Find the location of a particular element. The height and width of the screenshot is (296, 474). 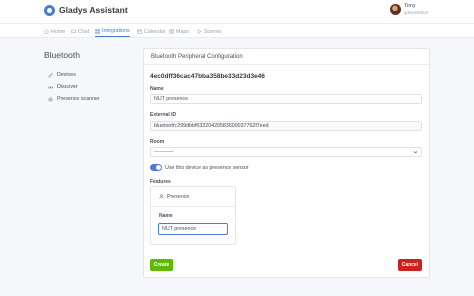

features-label: Features is located at coordinates (160, 182).